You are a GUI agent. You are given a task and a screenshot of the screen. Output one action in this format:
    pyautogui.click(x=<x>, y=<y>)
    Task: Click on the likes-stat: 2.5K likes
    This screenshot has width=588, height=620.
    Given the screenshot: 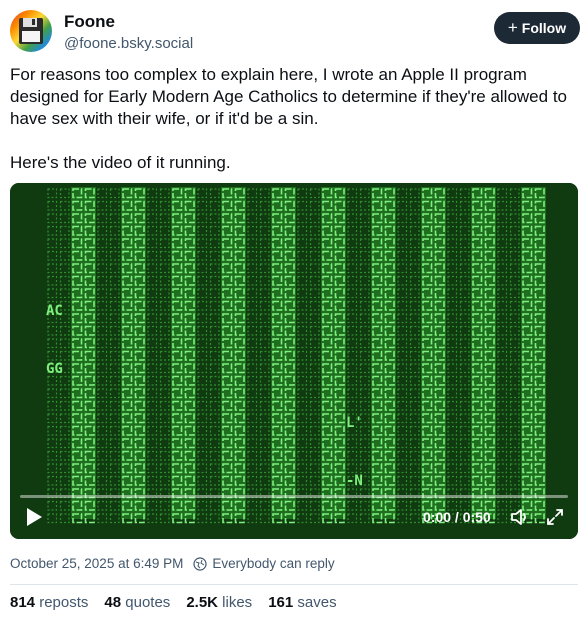 What is the action you would take?
    pyautogui.click(x=219, y=602)
    